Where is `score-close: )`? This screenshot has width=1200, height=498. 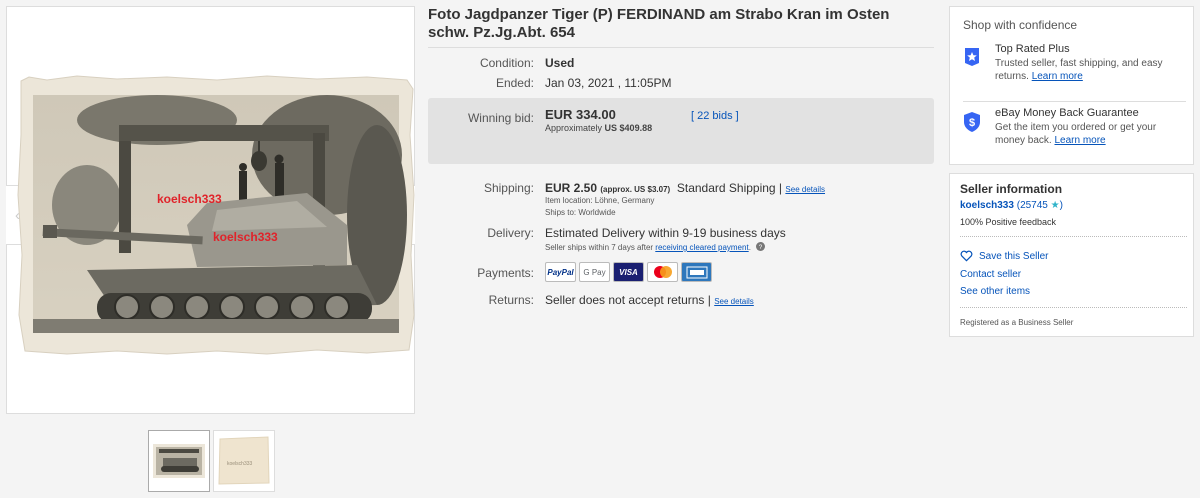 score-close: ) is located at coordinates (1061, 205).